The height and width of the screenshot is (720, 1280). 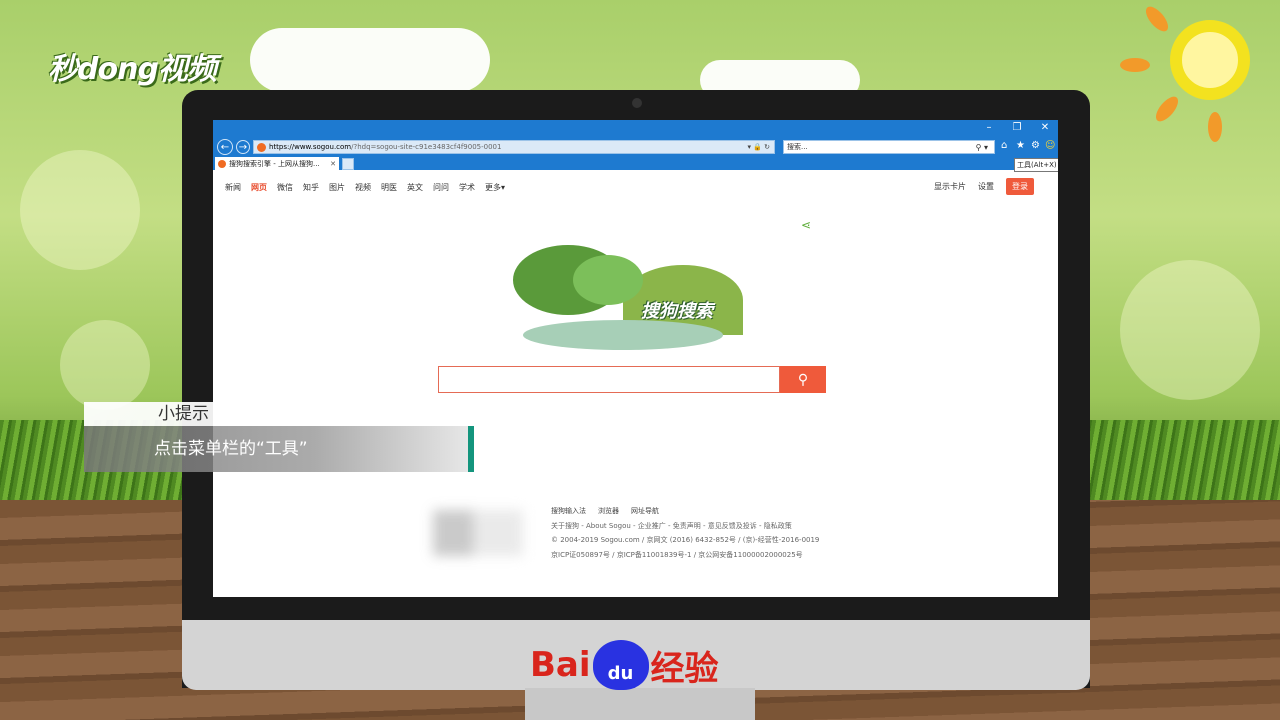 What do you see at coordinates (310, 147) in the screenshot?
I see `url-host: https://www.sogou.com` at bounding box center [310, 147].